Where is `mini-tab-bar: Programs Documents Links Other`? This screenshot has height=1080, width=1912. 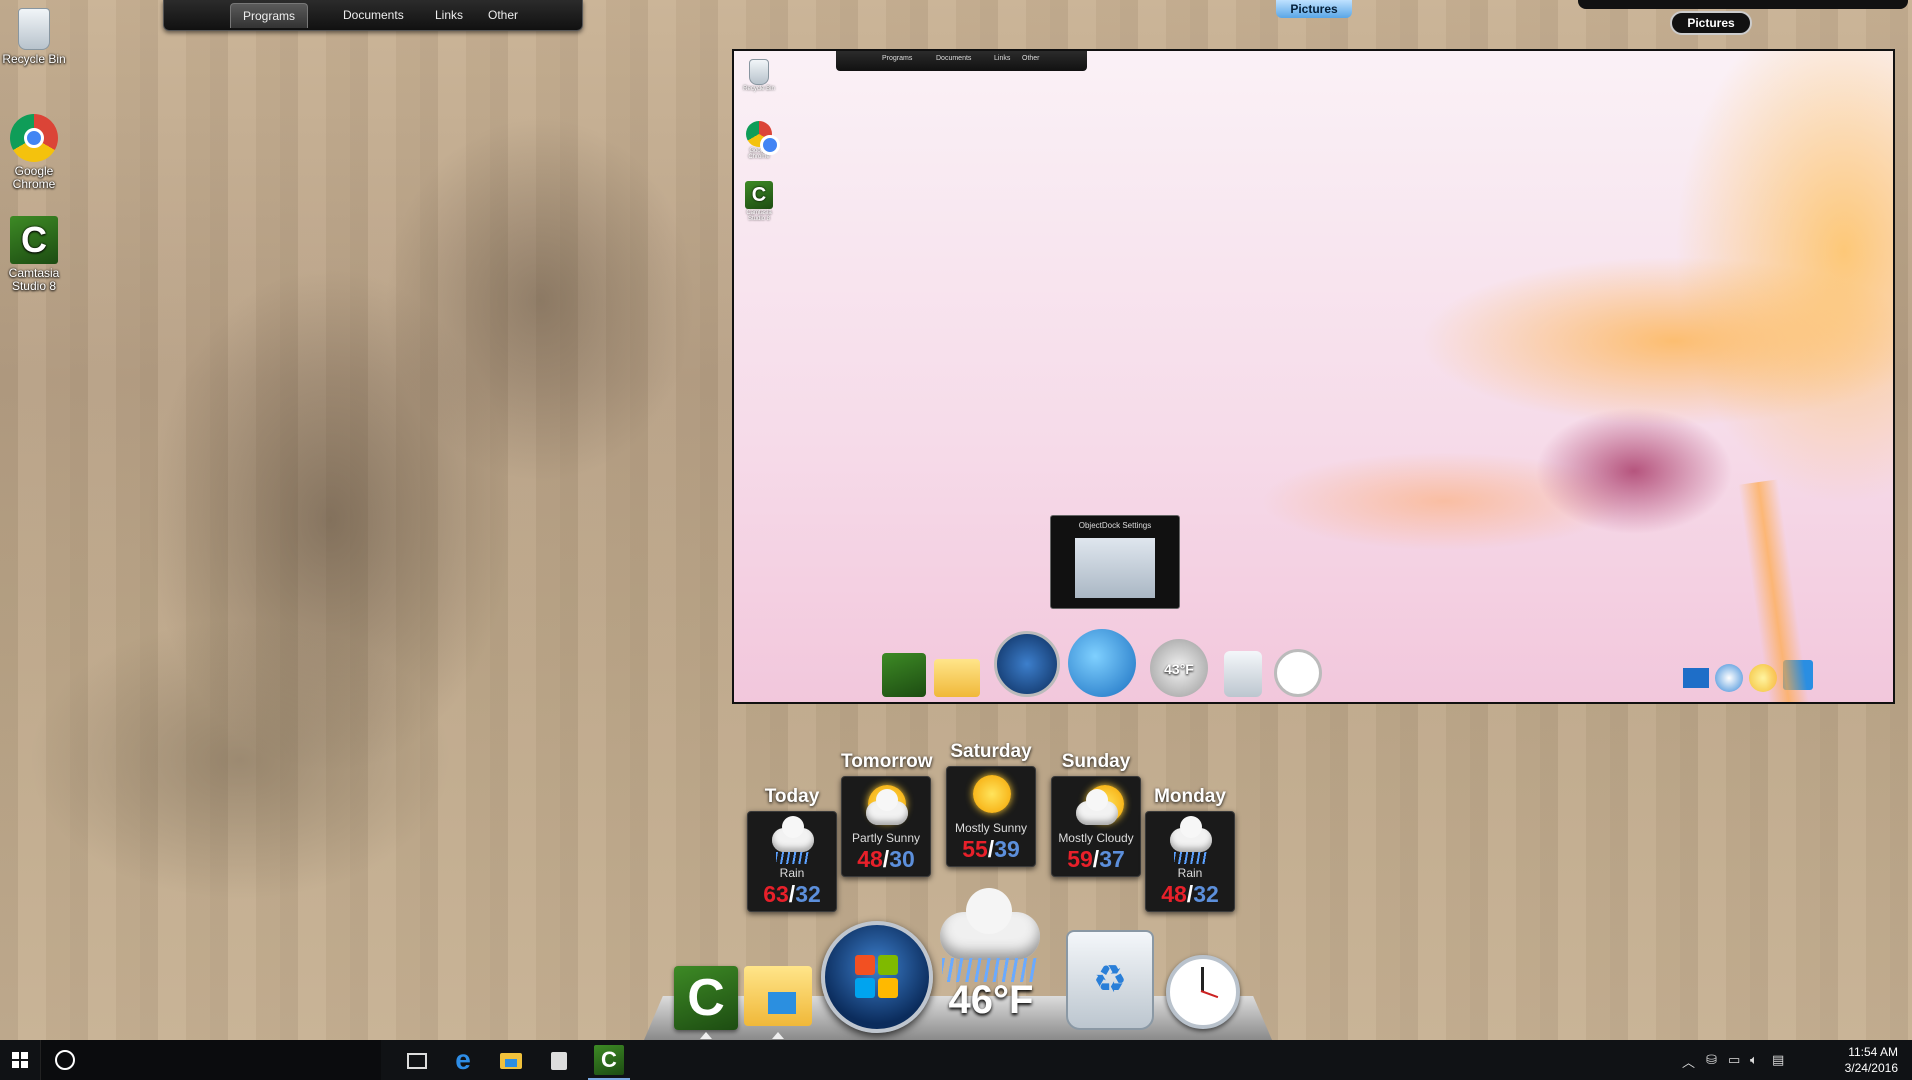
mini-tab-bar: Programs Documents Links Other is located at coordinates (961, 61).